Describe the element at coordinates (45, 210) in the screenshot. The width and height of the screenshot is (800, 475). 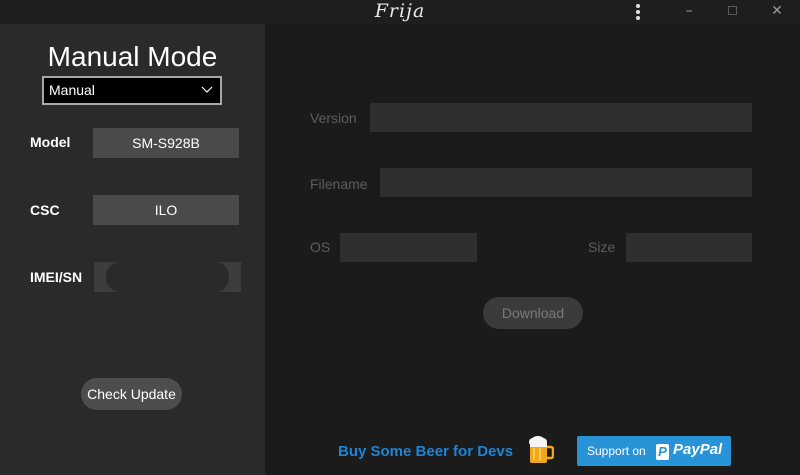
I see `csc-label: CSC` at that location.